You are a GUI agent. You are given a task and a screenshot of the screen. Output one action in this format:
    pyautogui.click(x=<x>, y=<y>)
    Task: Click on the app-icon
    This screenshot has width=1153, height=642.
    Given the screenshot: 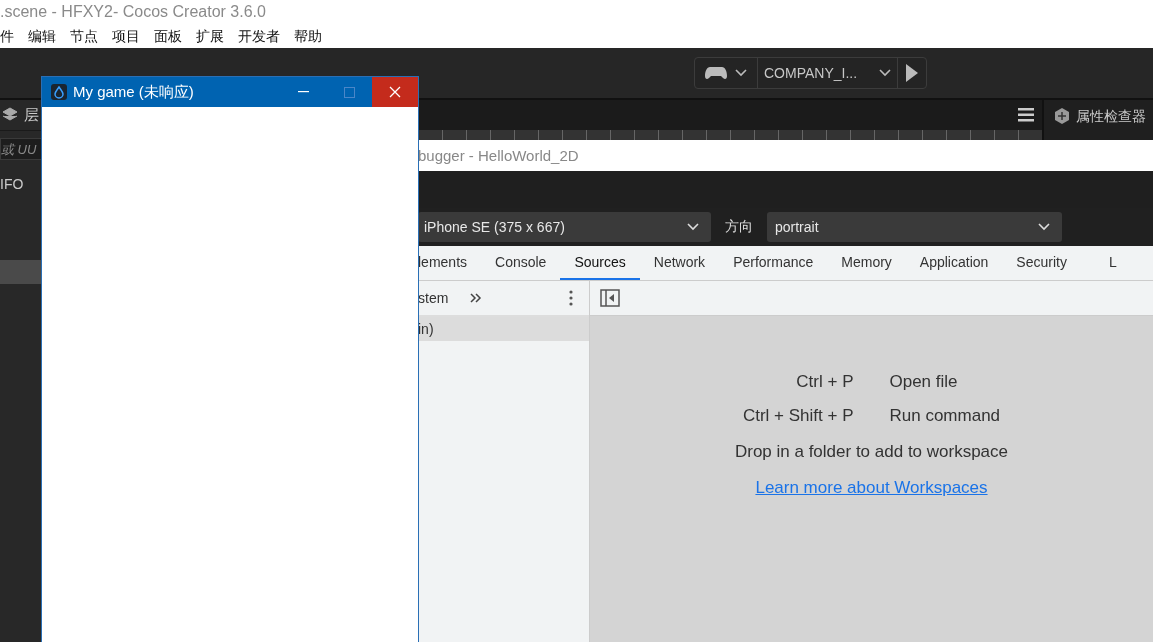 What is the action you would take?
    pyautogui.click(x=59, y=92)
    